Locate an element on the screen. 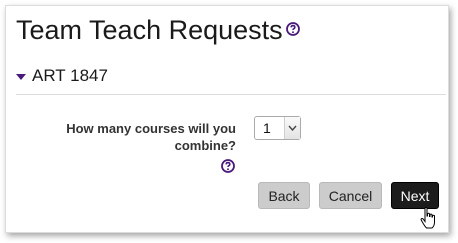 The height and width of the screenshot is (243, 458). next-button: Next is located at coordinates (415, 195).